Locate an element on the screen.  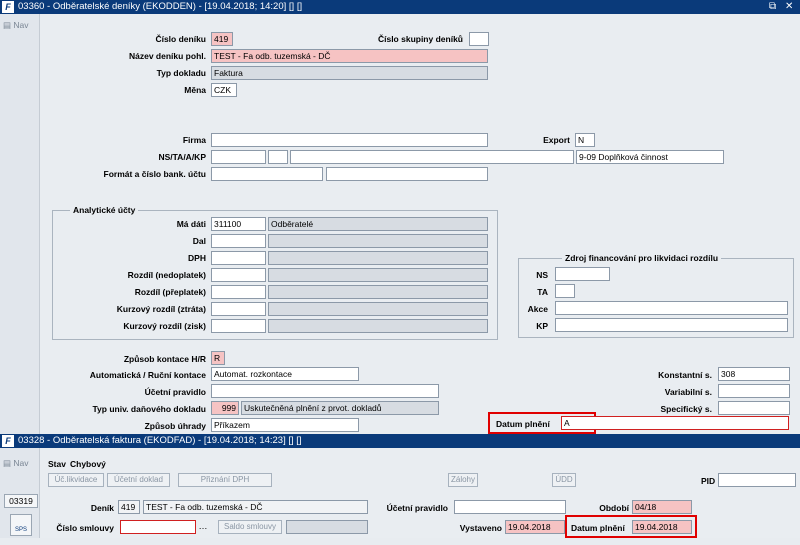
label-rozdil-preplatek: Rozdíl (přeplatek) is located at coordinates (170, 292).